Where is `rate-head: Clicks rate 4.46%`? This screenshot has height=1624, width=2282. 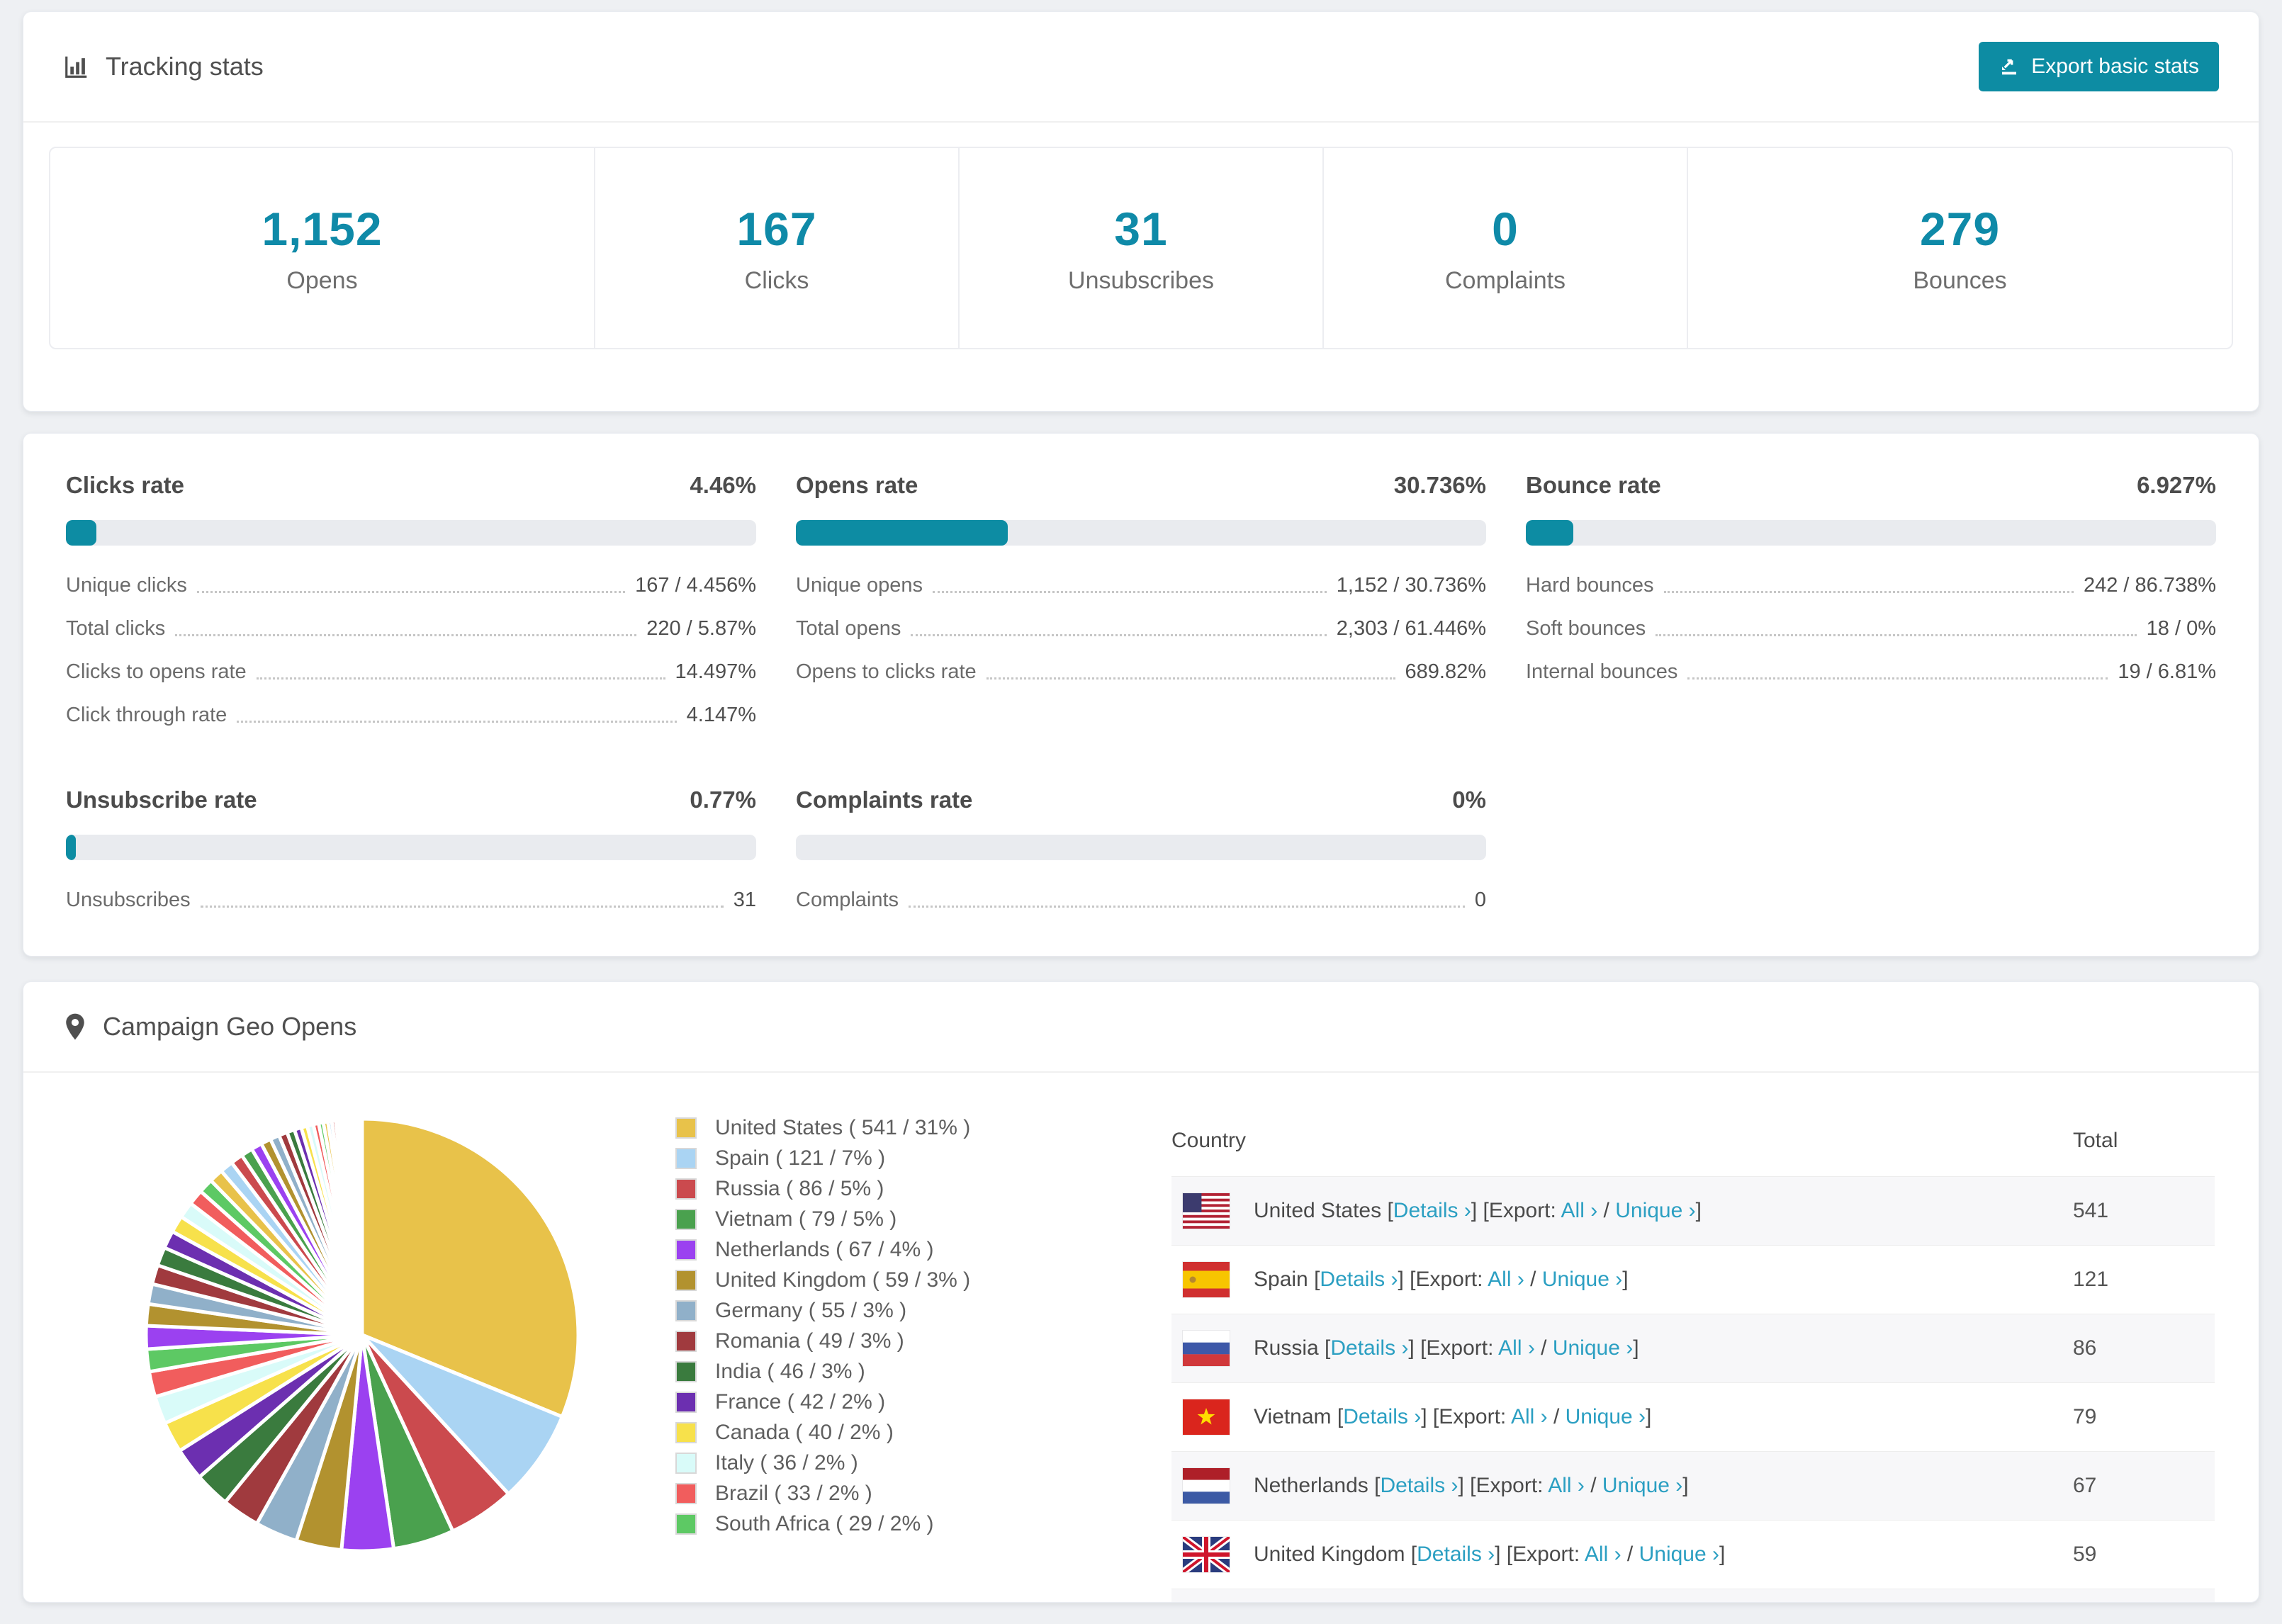
rate-head: Clicks rate 4.46% is located at coordinates (411, 486).